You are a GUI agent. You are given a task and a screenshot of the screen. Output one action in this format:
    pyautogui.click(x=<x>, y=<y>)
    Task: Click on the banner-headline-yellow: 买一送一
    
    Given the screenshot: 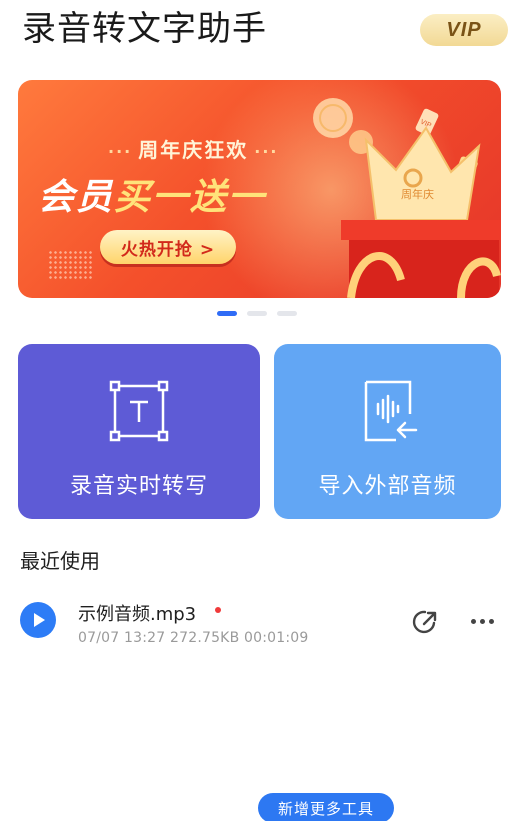 What is the action you would take?
    pyautogui.click(x=190, y=197)
    